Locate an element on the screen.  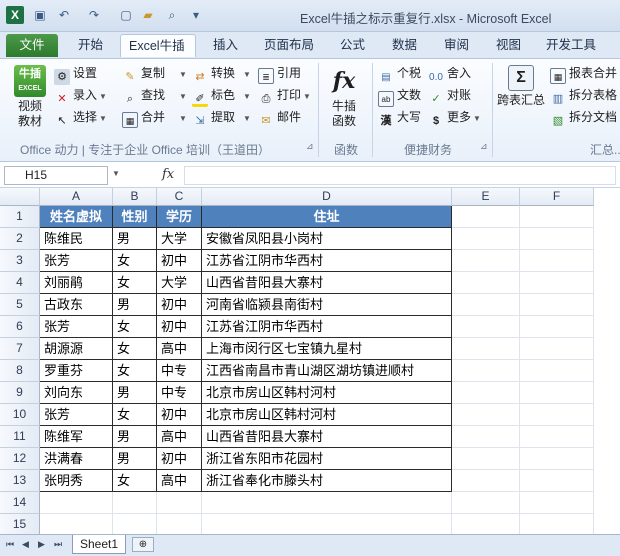
column-header-d: D is located at coordinates (327, 197).